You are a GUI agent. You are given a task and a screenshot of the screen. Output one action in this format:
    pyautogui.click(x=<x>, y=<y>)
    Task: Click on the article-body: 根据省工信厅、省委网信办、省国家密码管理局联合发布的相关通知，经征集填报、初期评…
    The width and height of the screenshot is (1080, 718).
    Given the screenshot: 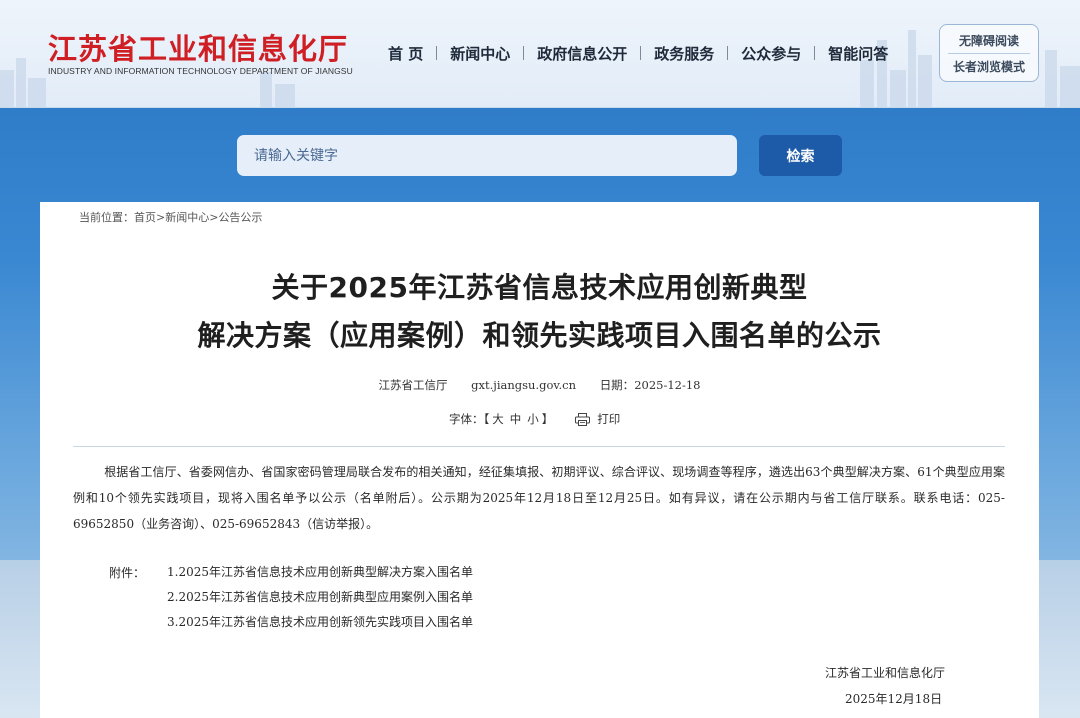 What is the action you would take?
    pyautogui.click(x=539, y=498)
    